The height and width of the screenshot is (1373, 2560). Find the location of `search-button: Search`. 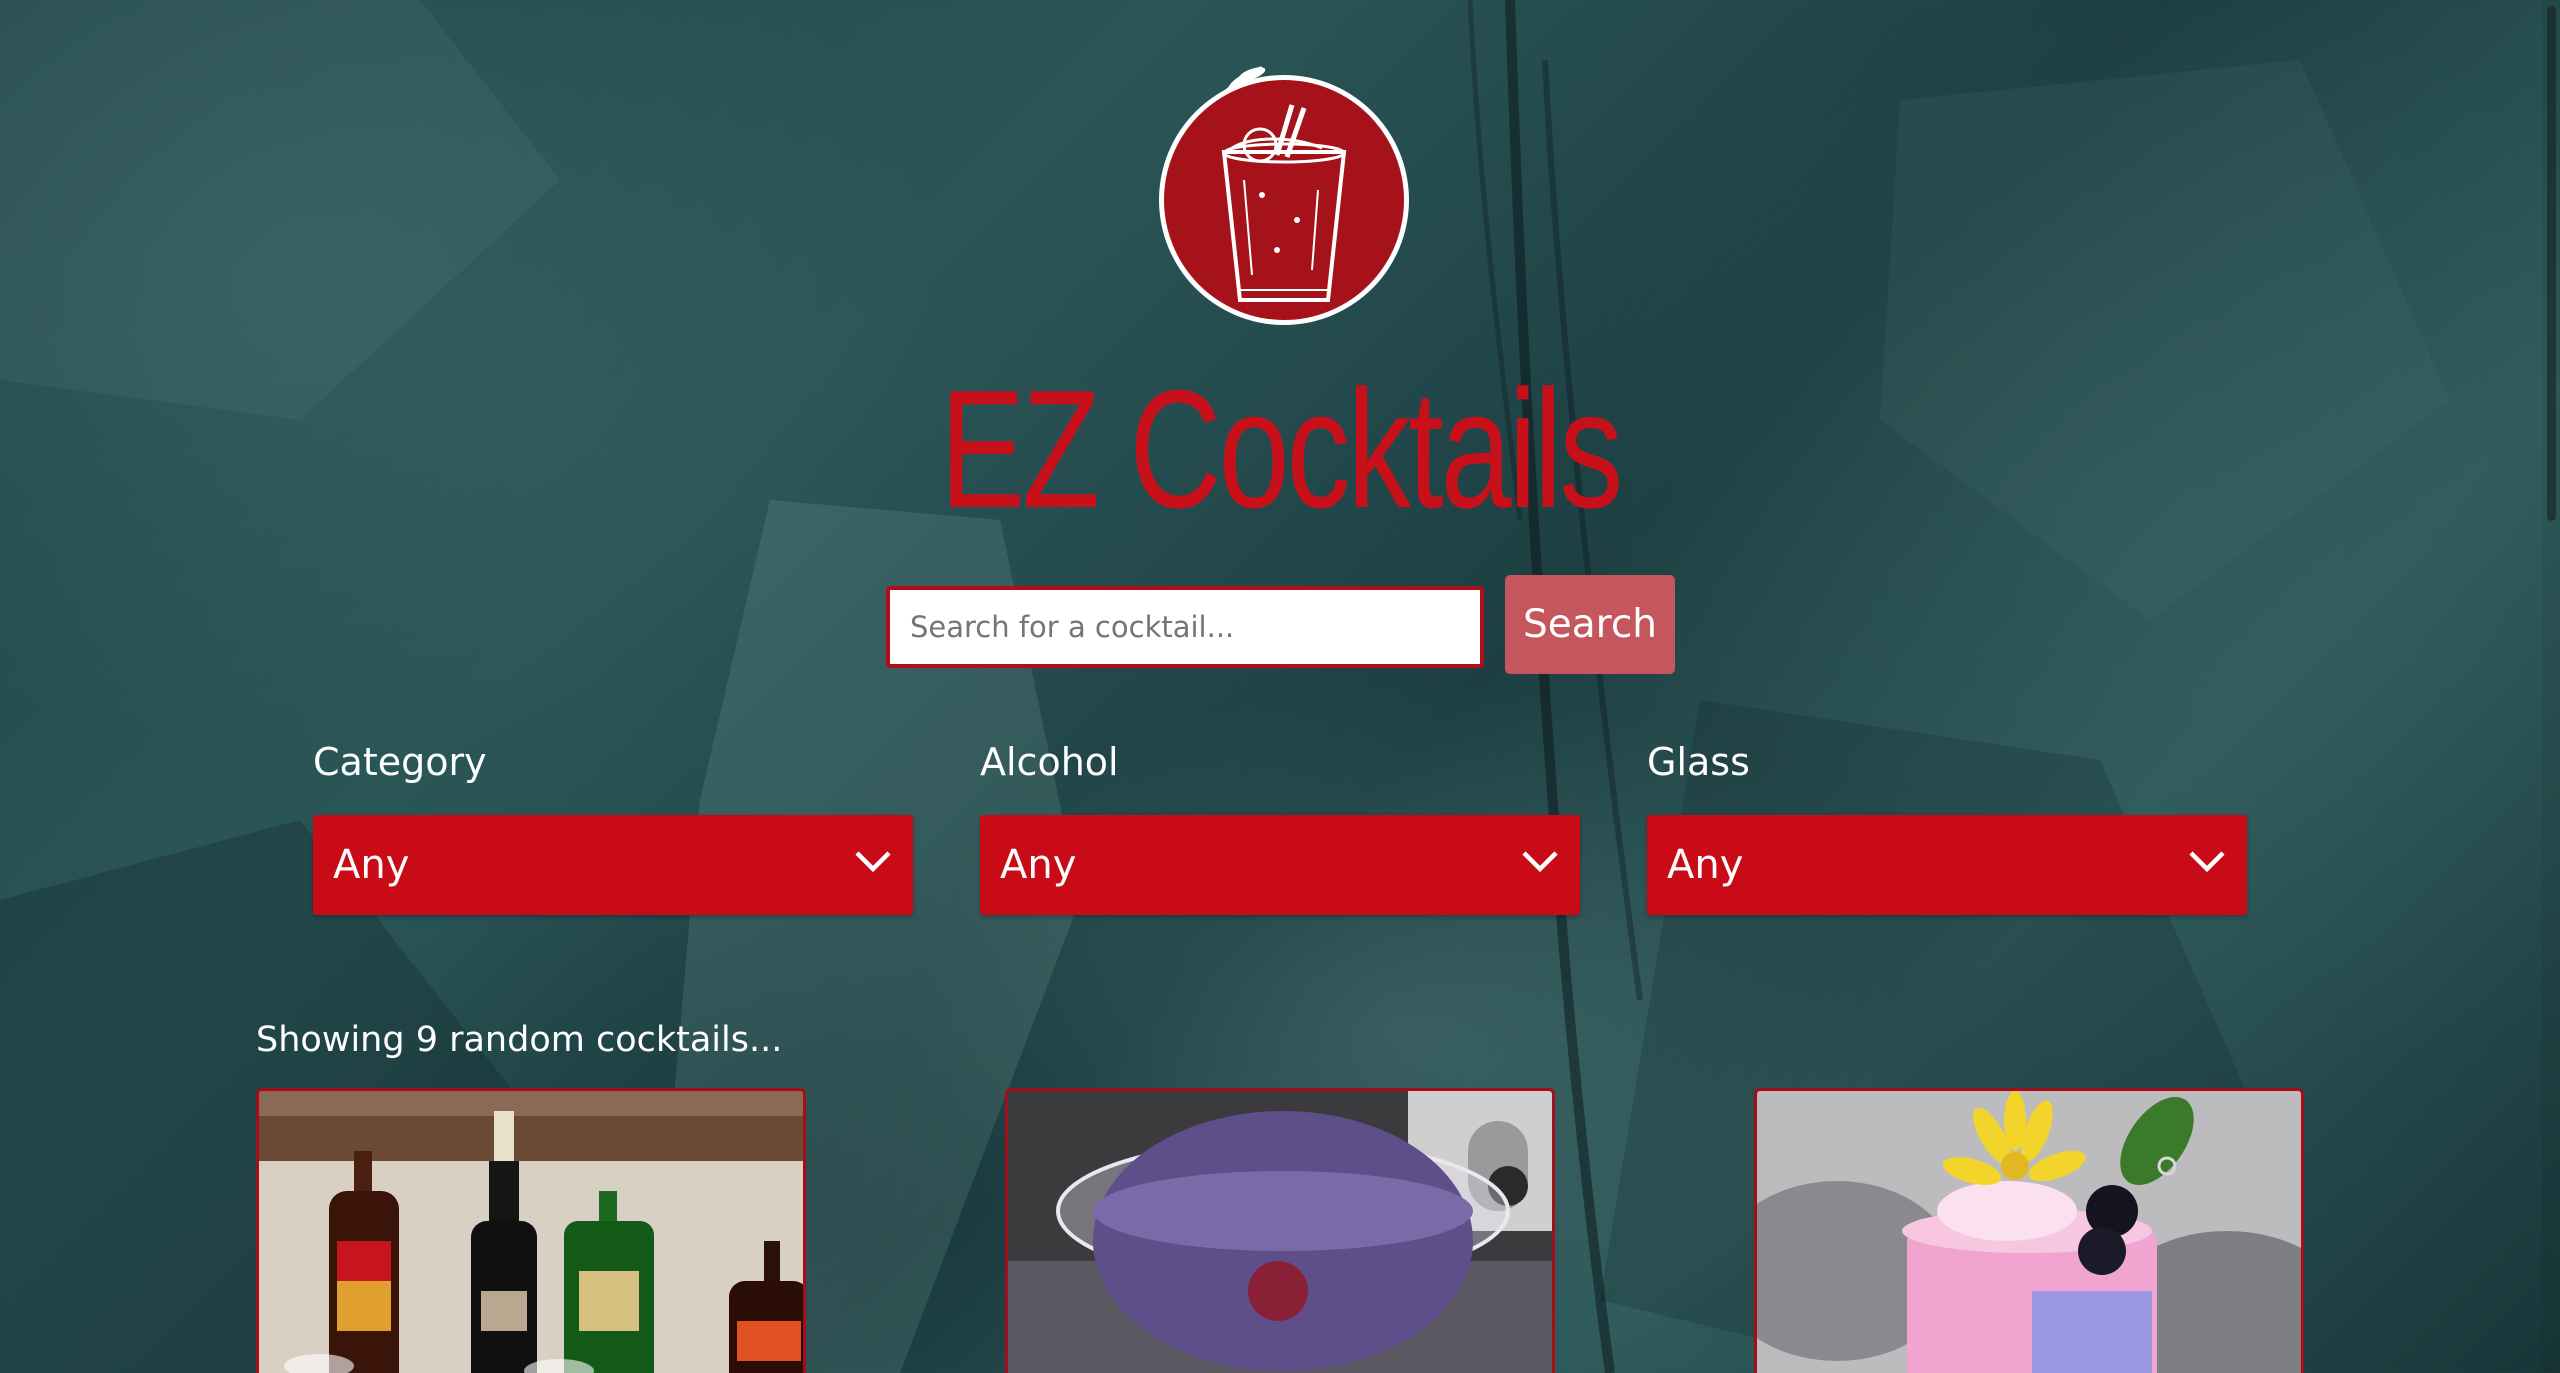

search-button: Search is located at coordinates (1590, 624).